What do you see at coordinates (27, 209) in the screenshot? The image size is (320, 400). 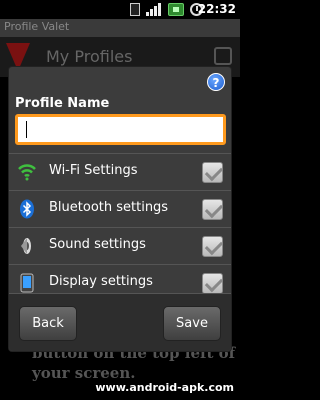 I see `bluetooth-icon` at bounding box center [27, 209].